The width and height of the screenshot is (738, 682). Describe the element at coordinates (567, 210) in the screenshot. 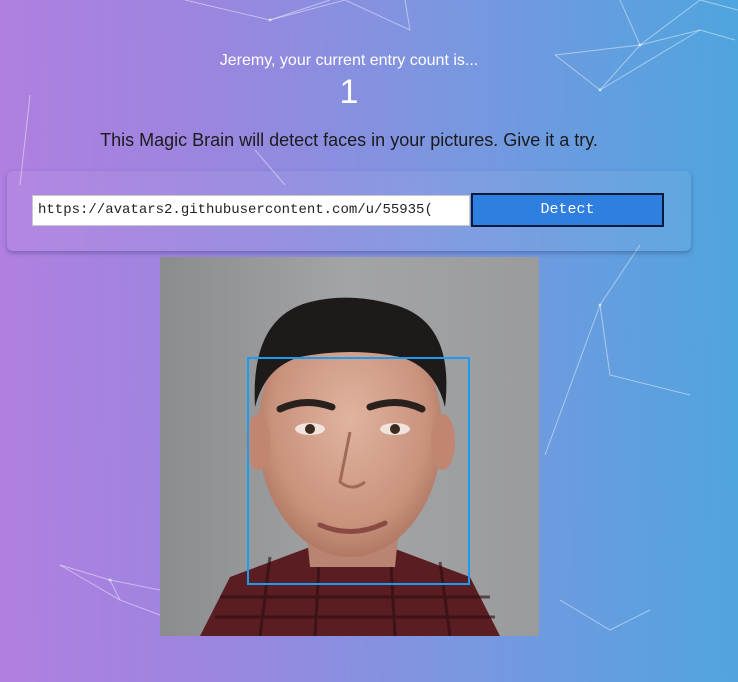

I see `detect-button: Detect` at that location.